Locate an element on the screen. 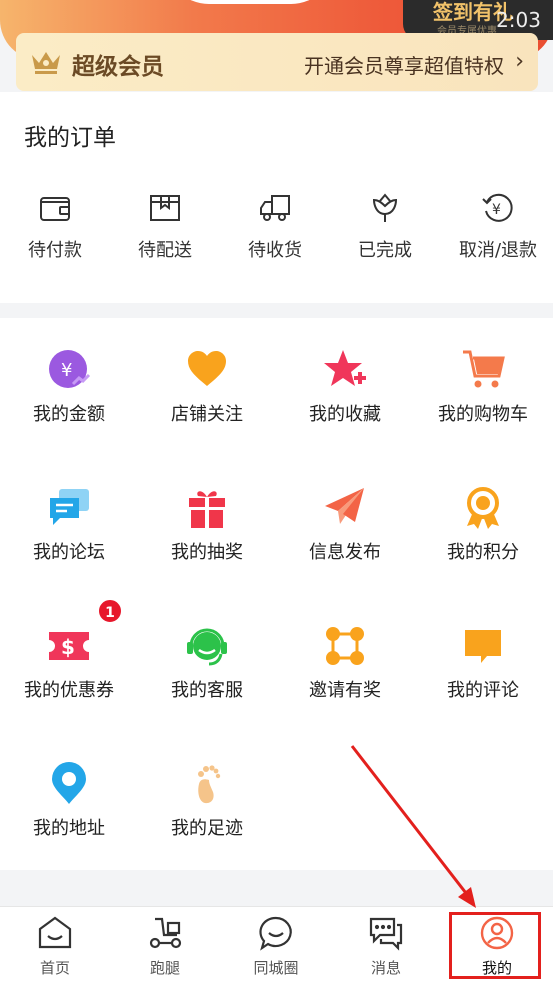 This screenshot has height=983, width=553. service-label: 我的地址 is located at coordinates (69, 828).